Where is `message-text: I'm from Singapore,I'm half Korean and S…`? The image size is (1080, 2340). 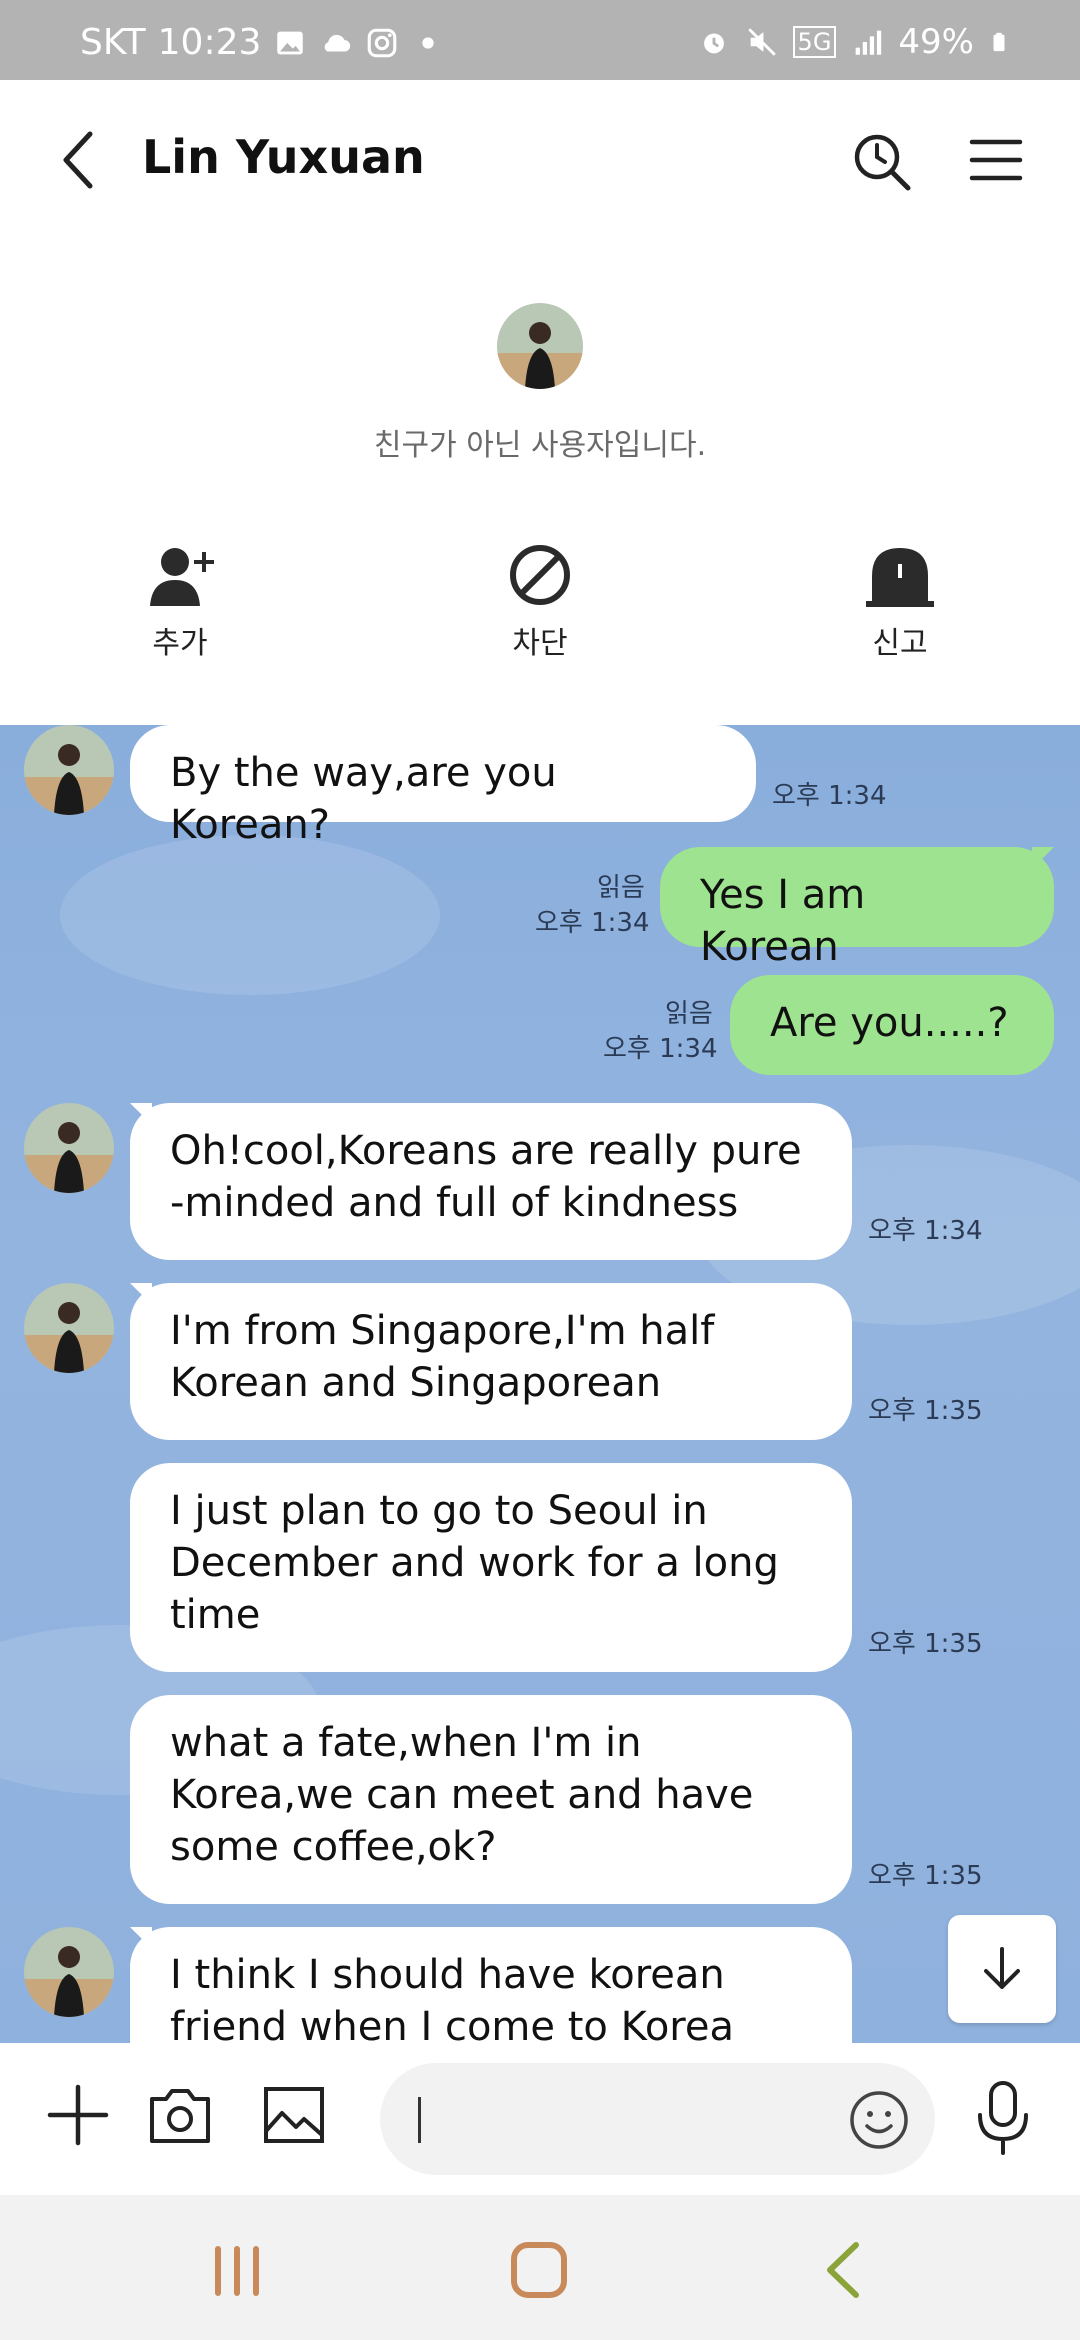
message-text: I'm from Singapore,I'm half Korean and S… is located at coordinates (442, 1357).